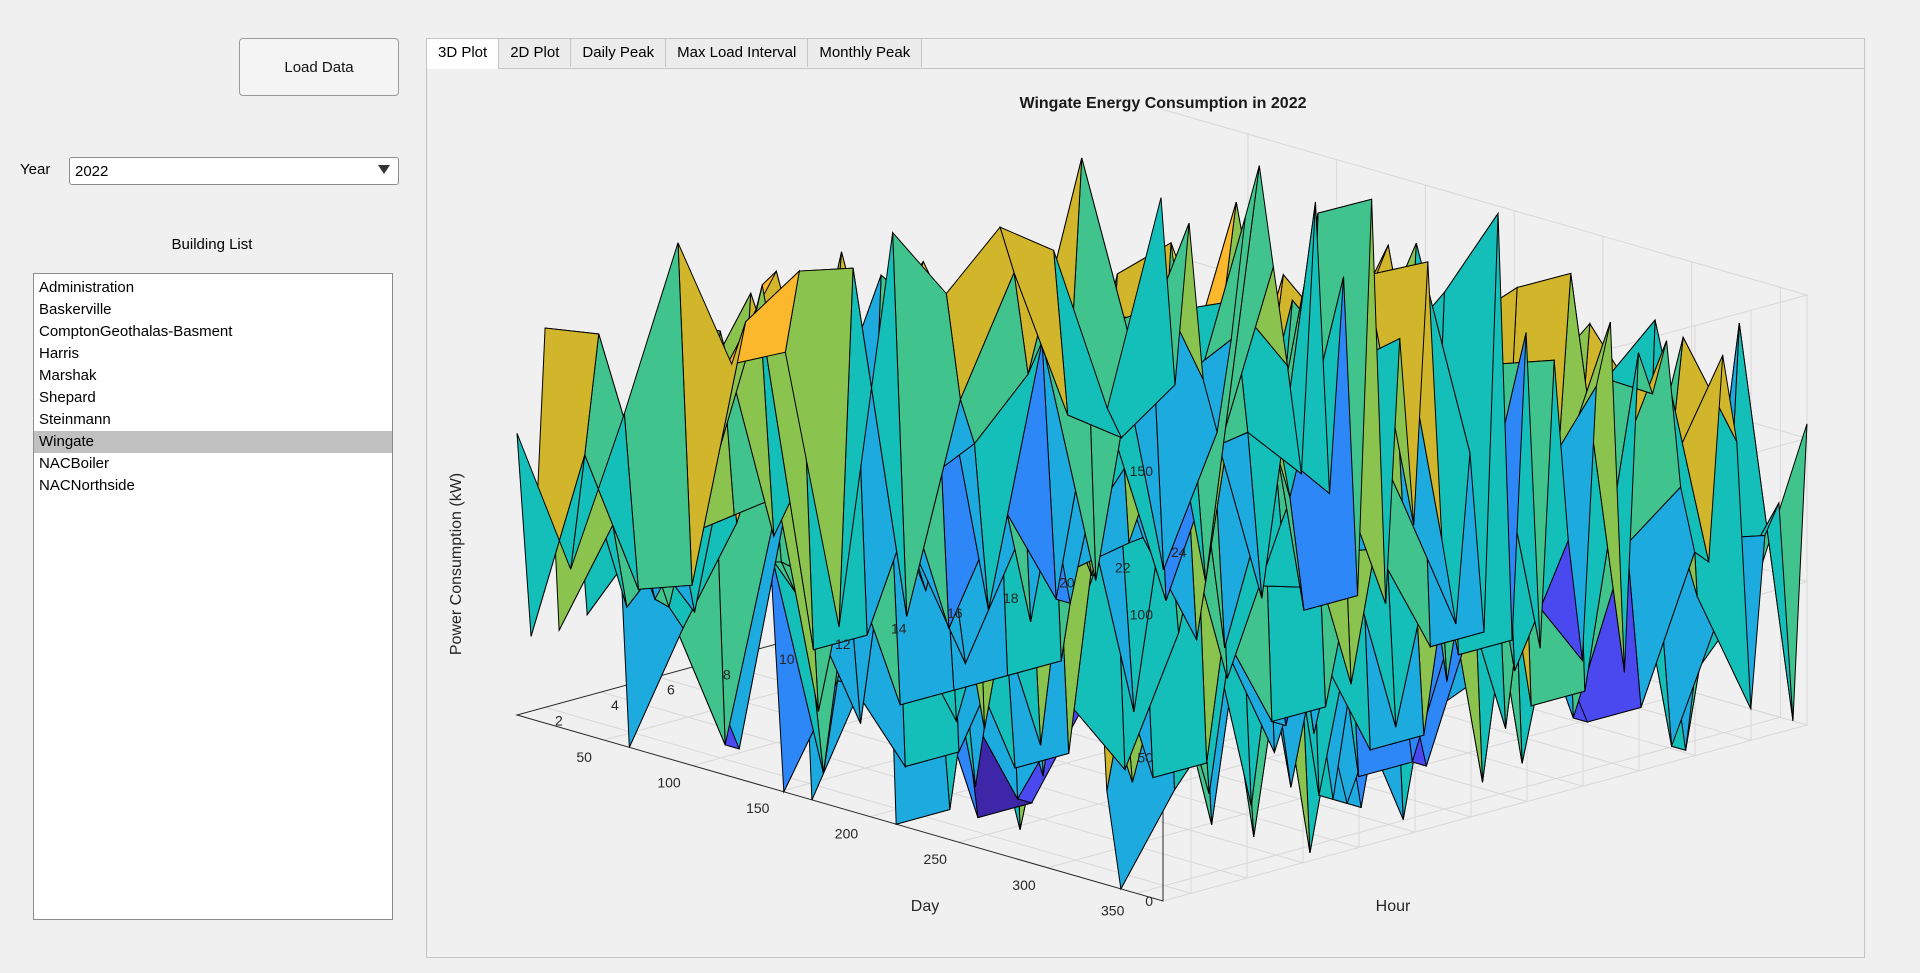 The width and height of the screenshot is (1920, 973). I want to click on building-item-steinmann: Steinmann, so click(213, 420).